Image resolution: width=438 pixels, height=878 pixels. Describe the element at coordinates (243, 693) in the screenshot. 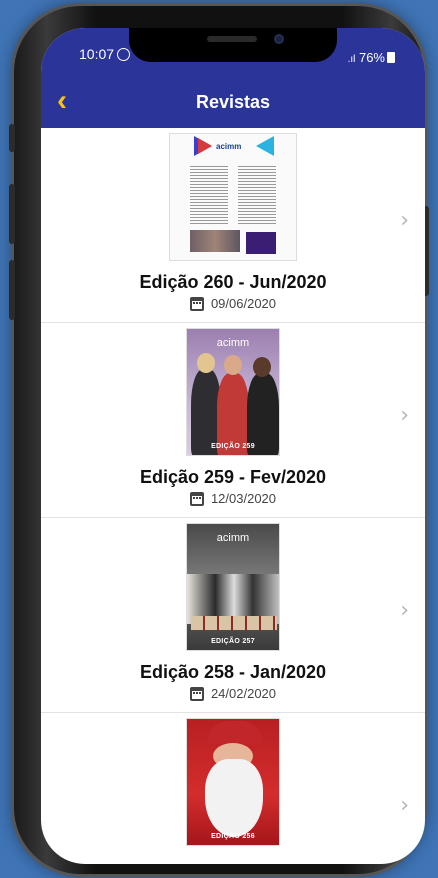

I see `date-text: 24/02/2020` at that location.